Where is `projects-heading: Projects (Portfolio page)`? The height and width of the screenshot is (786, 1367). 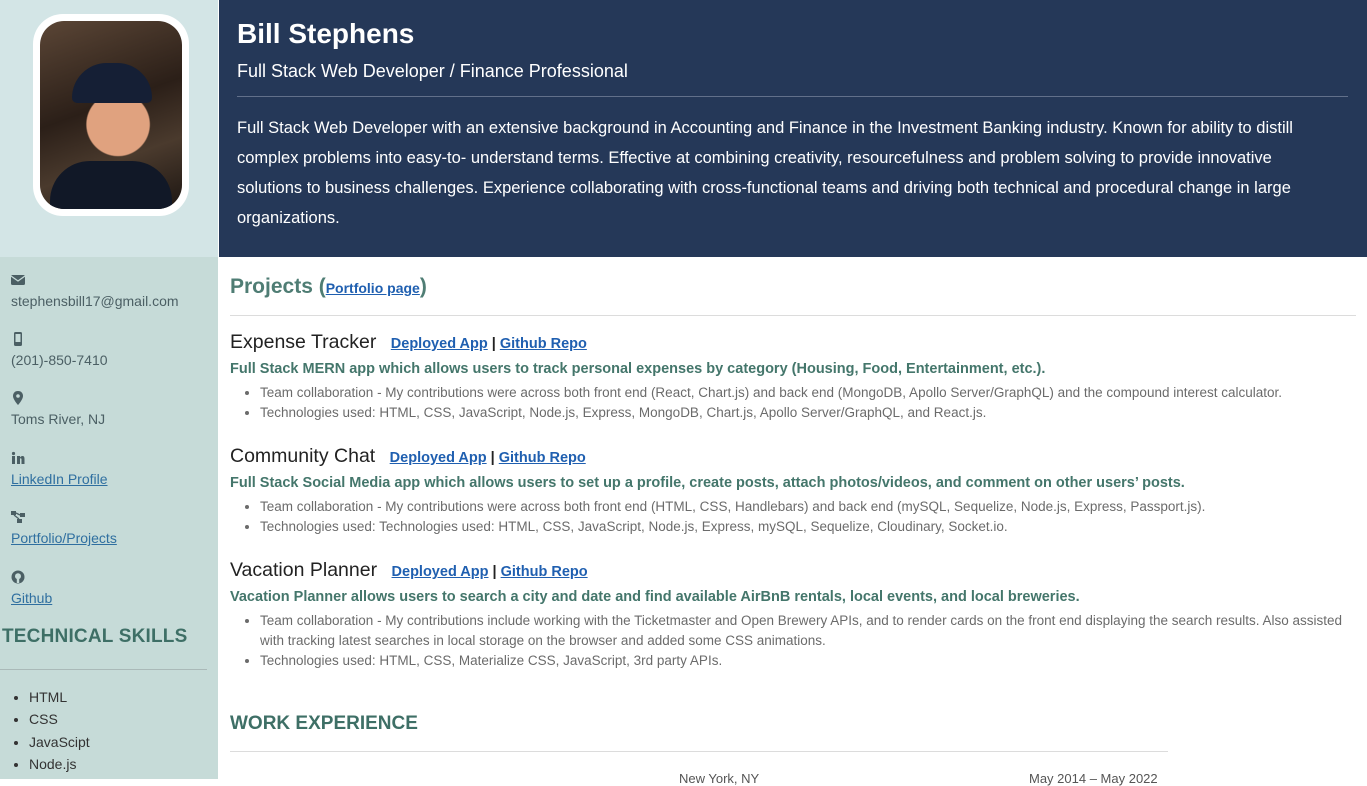 projects-heading: Projects (Portfolio page) is located at coordinates (328, 286).